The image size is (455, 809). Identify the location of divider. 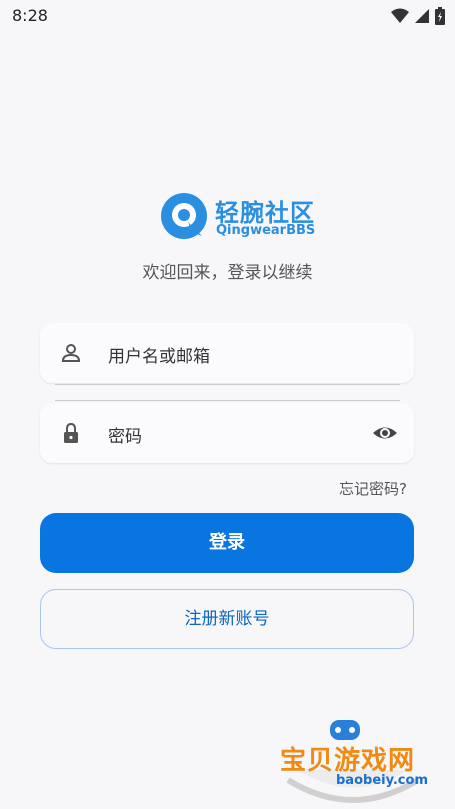
(227, 400).